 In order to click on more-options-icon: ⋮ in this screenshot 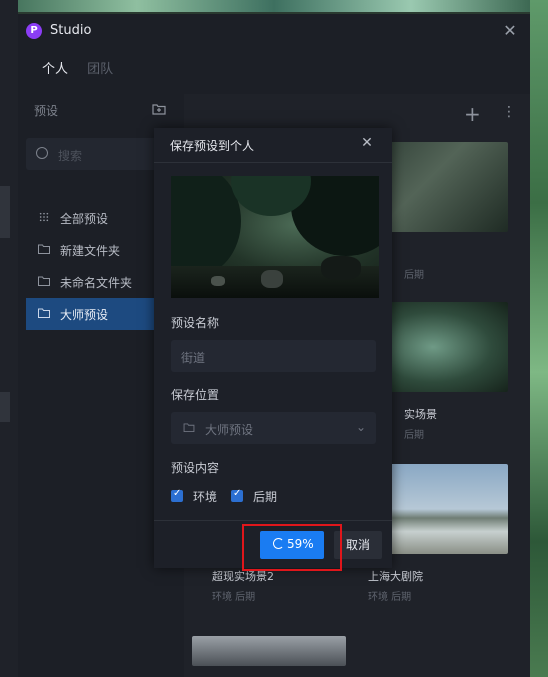, I will do `click(509, 112)`.